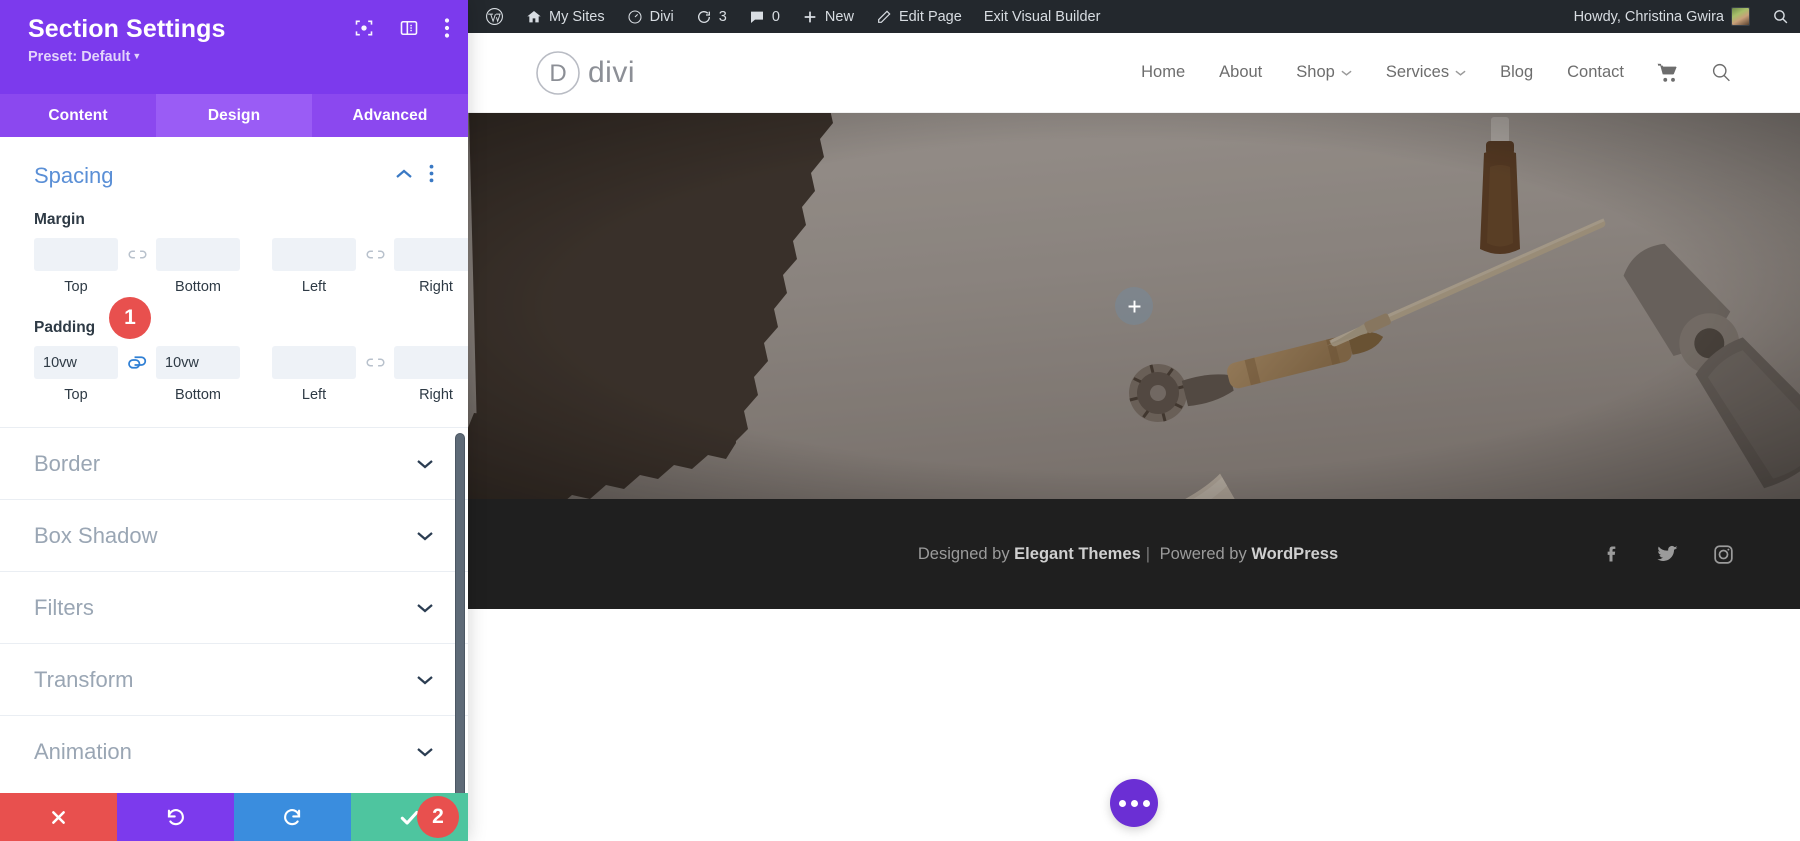  Describe the element at coordinates (1740, 16) in the screenshot. I see `avatar` at that location.